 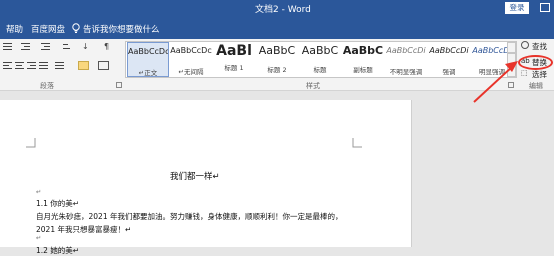 I want to click on find-icon, so click(x=525, y=45).